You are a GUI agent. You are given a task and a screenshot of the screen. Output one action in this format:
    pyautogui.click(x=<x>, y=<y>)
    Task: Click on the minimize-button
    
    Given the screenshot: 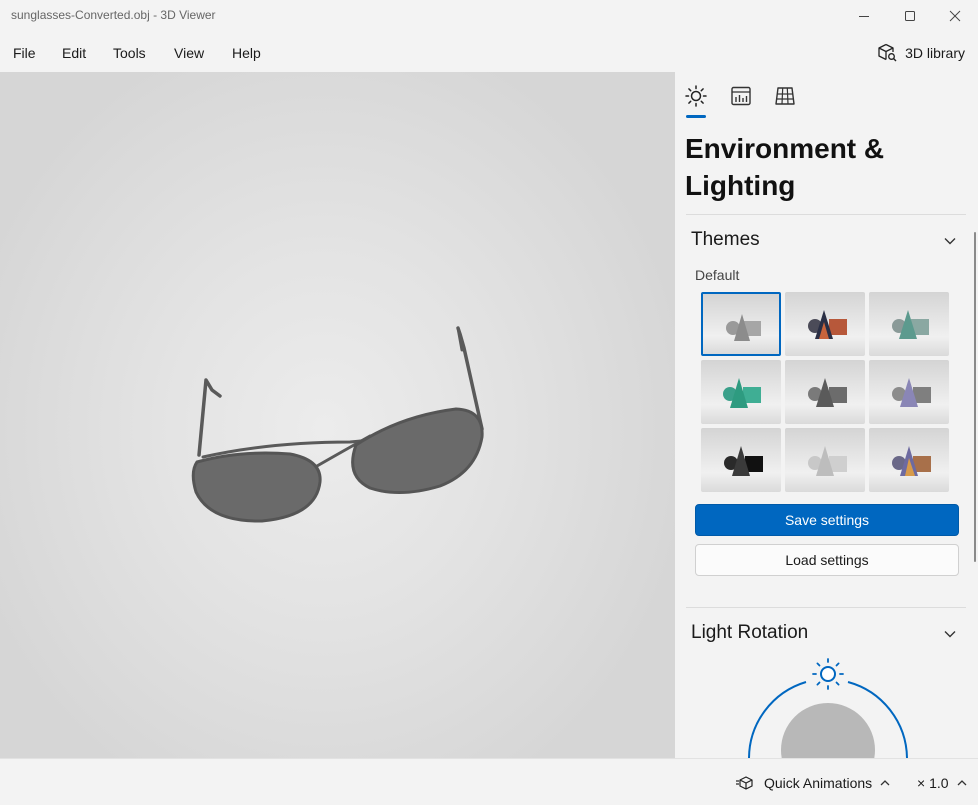 What is the action you would take?
    pyautogui.click(x=864, y=16)
    